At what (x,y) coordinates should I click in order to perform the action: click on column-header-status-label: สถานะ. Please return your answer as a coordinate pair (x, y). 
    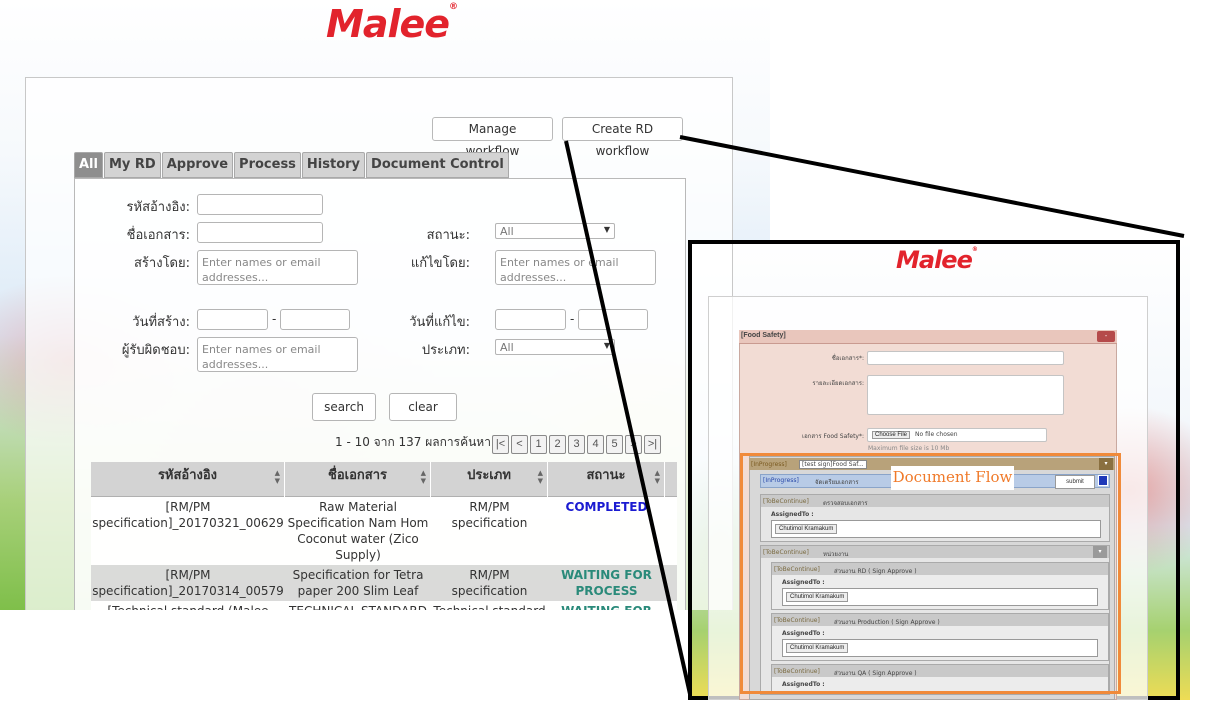
    Looking at the image, I should click on (606, 475).